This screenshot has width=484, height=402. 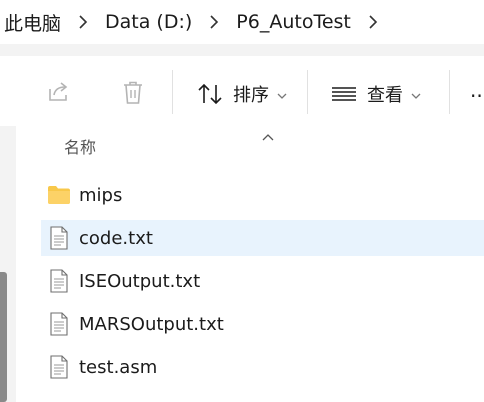 I want to click on list-item: code.txt, so click(x=262, y=238).